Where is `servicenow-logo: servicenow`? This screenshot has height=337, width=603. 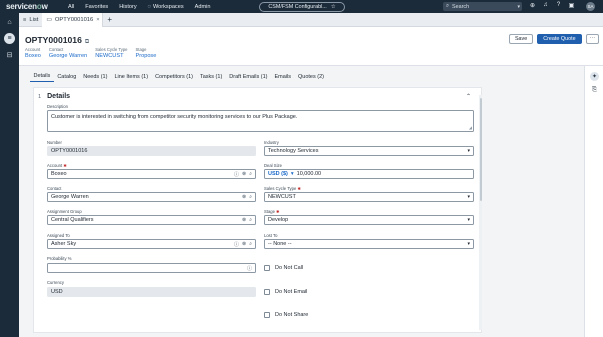
servicenow-logo: servicenow is located at coordinates (34, 6).